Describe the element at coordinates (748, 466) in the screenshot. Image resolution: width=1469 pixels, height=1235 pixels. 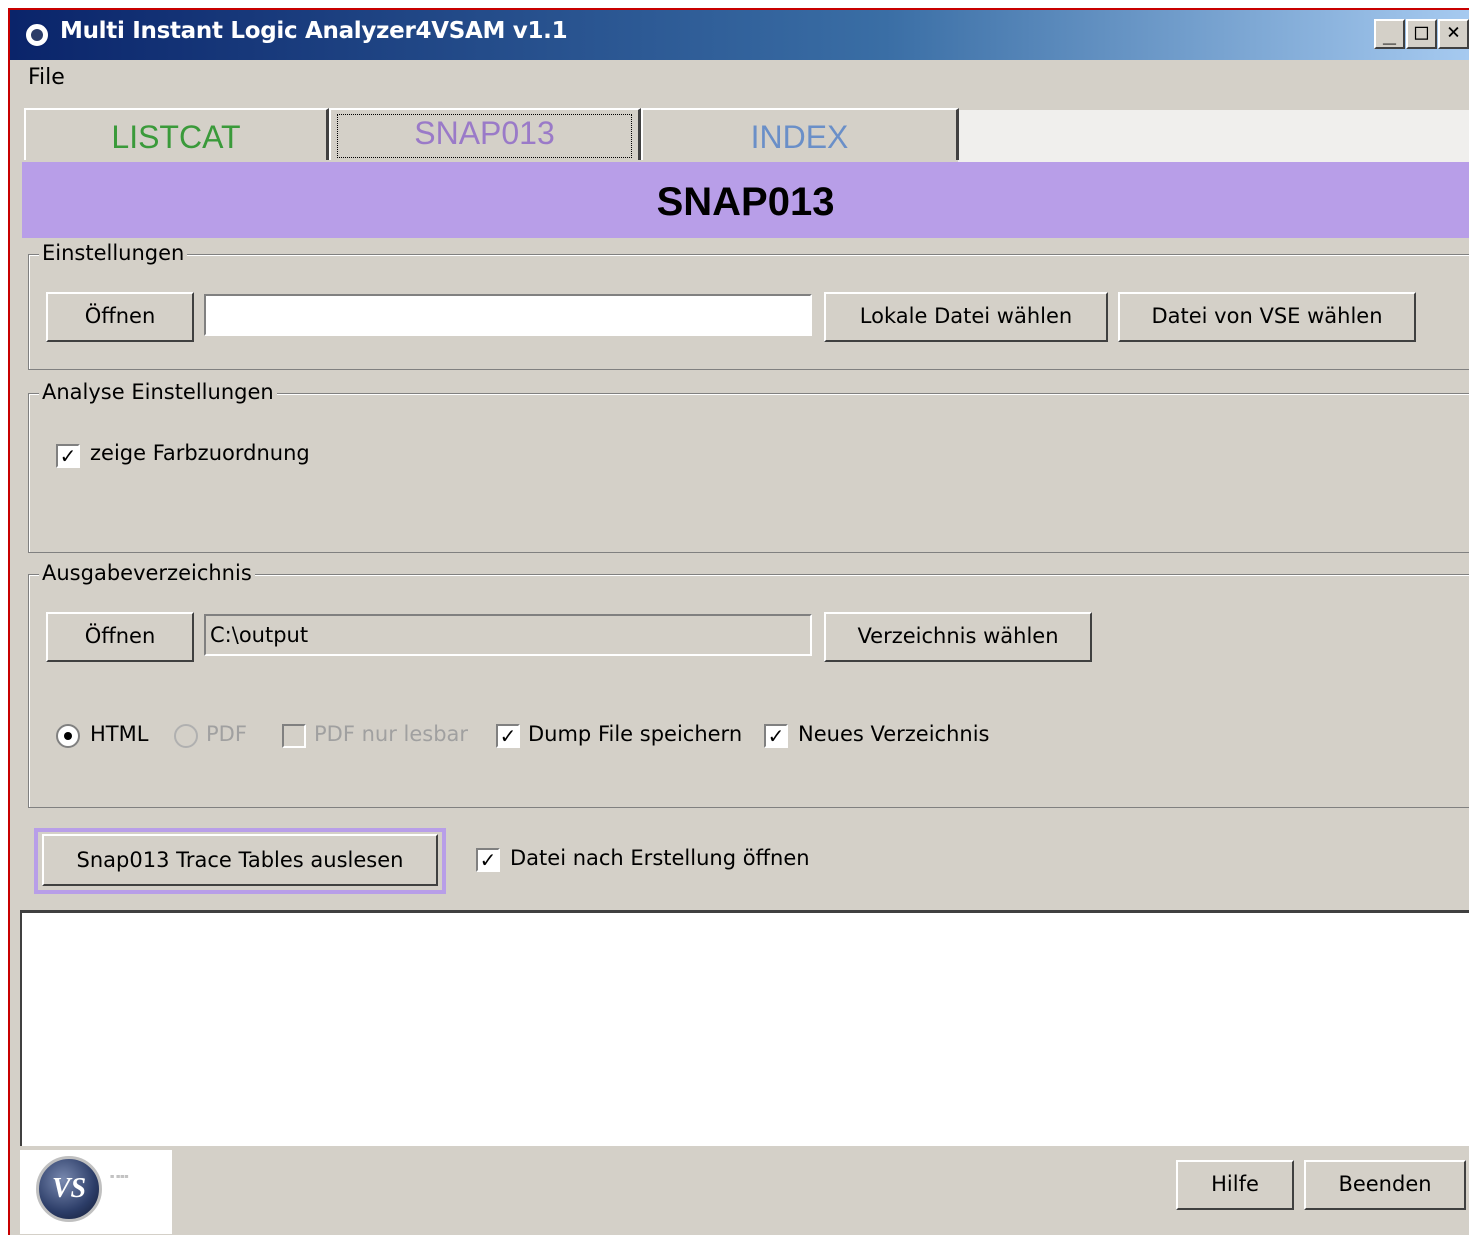
I see `group-analyse: Analyse Einstellungen` at that location.